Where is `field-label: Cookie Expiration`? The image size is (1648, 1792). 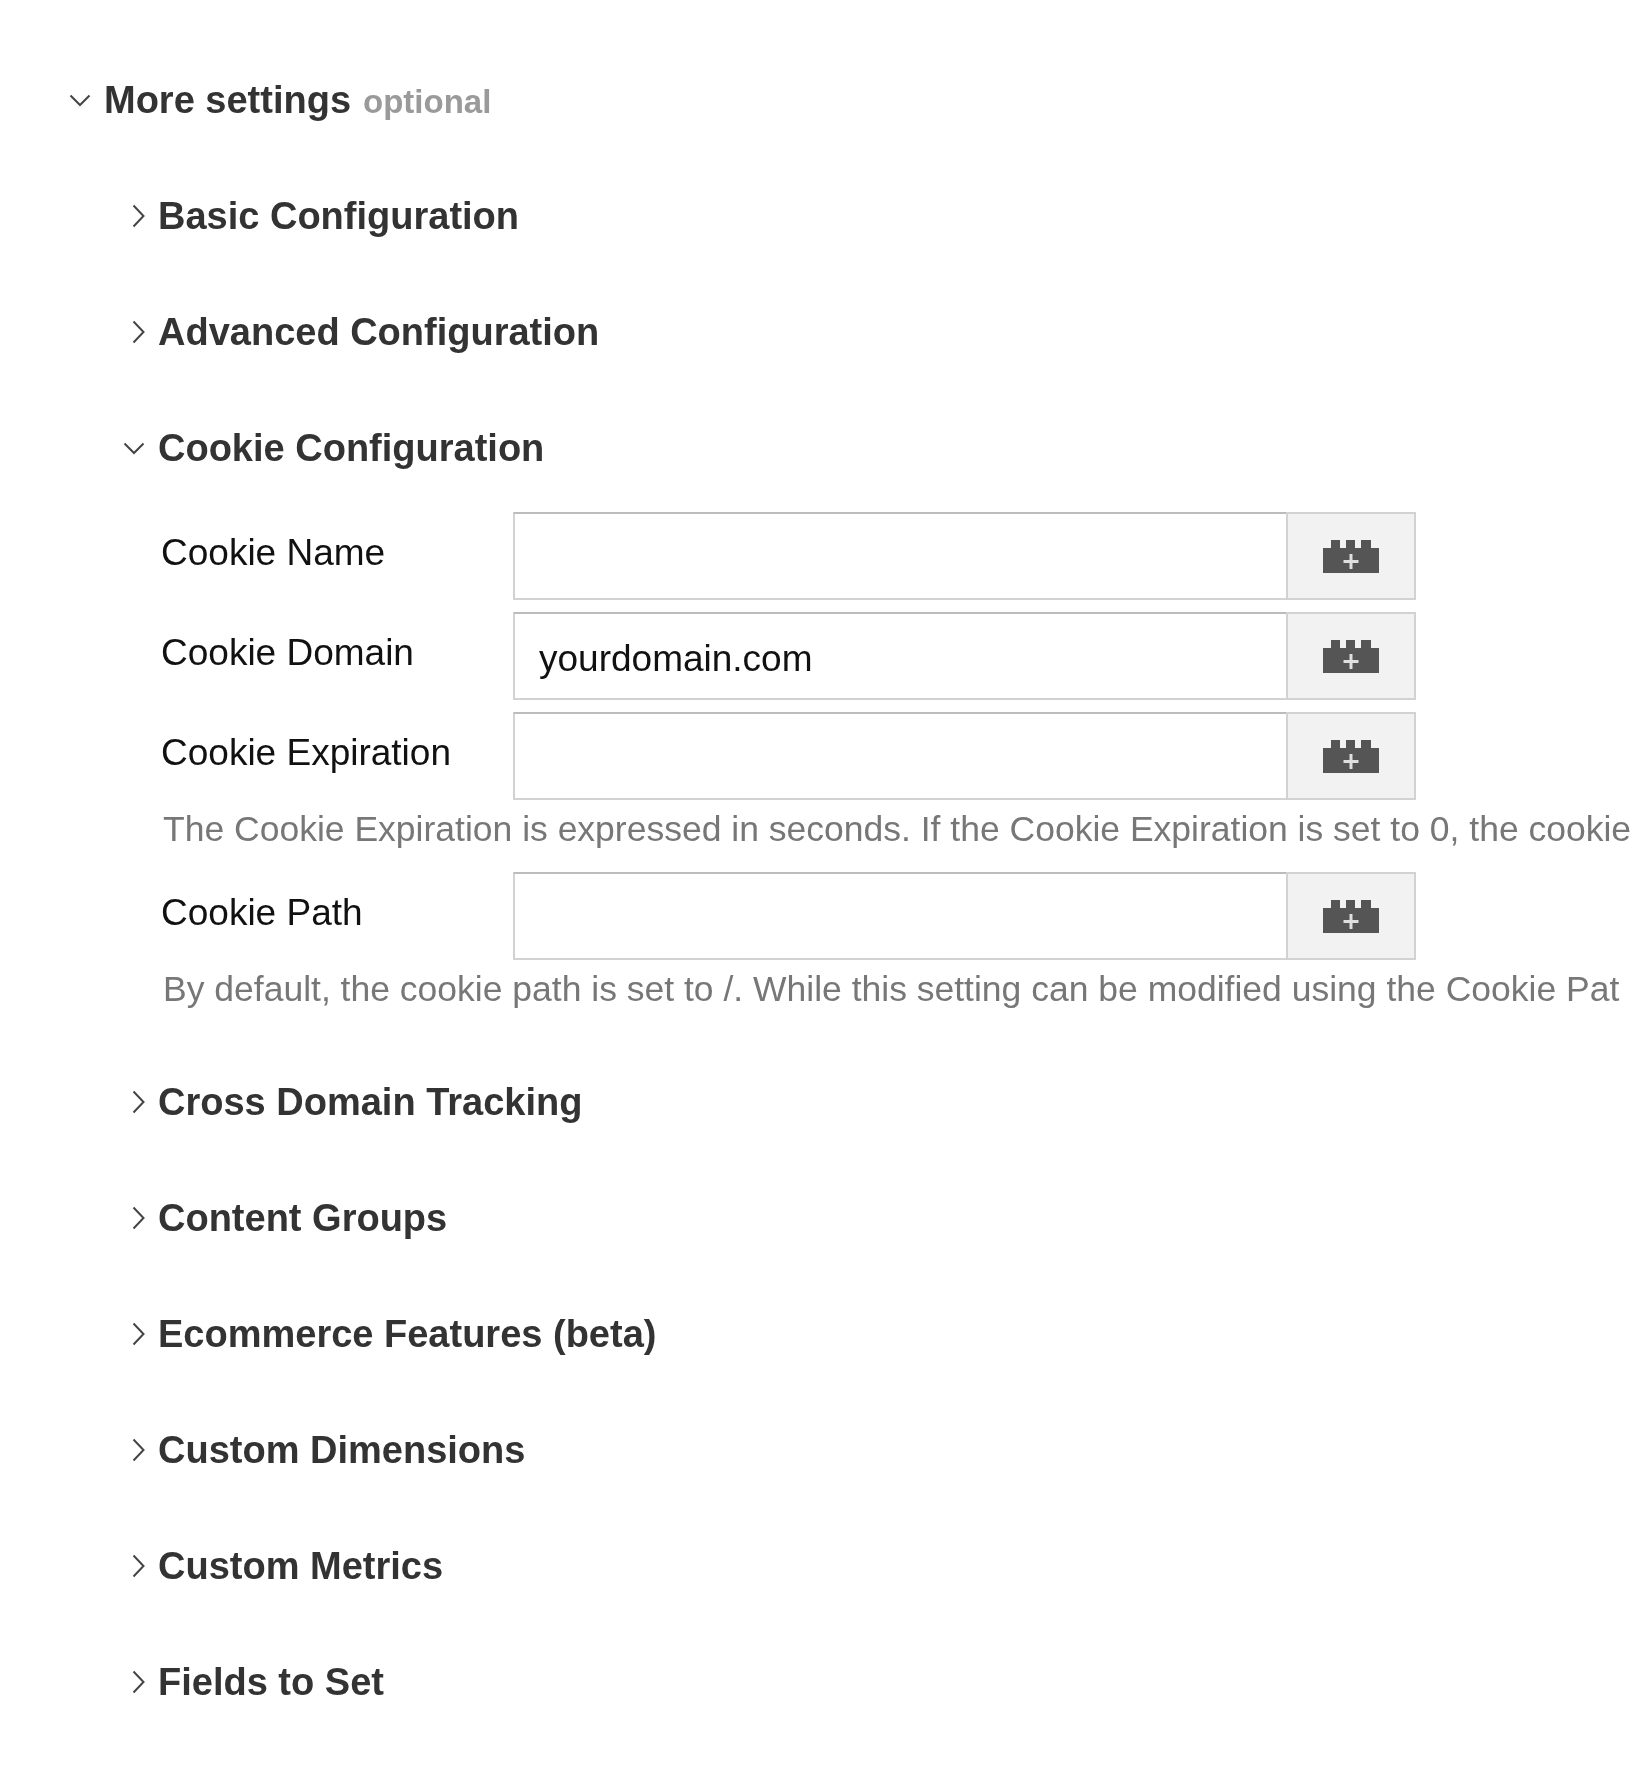
field-label: Cookie Expiration is located at coordinates (306, 753).